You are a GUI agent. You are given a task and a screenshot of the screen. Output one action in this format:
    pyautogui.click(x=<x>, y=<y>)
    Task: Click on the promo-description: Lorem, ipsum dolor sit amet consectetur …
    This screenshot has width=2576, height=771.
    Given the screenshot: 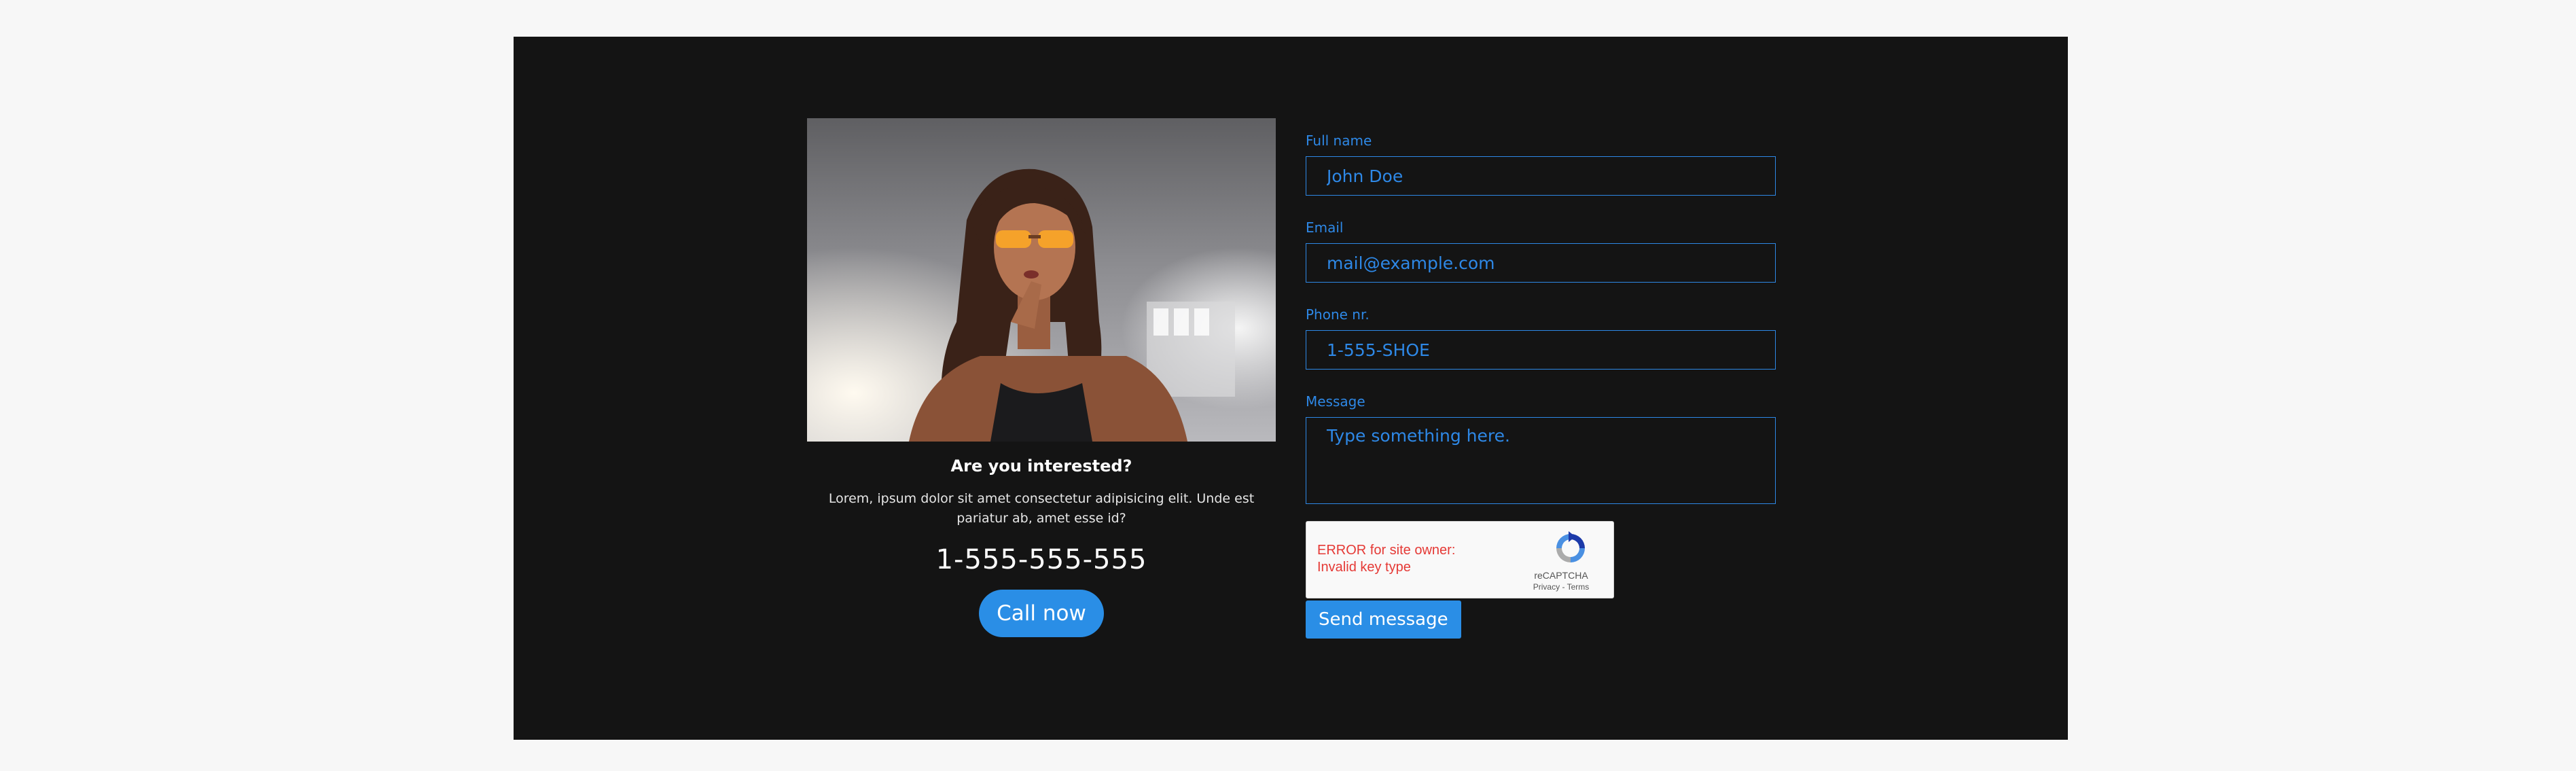 What is the action you would take?
    pyautogui.click(x=1042, y=509)
    